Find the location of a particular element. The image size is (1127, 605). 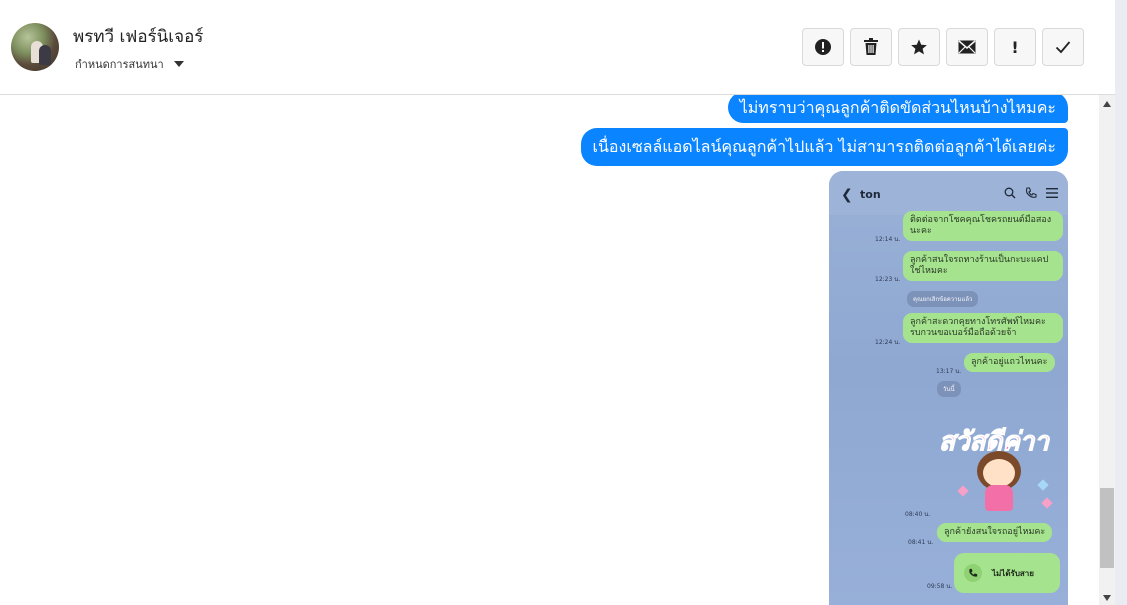

greeting-sticker: สวัสดีค่าา is located at coordinates (999, 471).